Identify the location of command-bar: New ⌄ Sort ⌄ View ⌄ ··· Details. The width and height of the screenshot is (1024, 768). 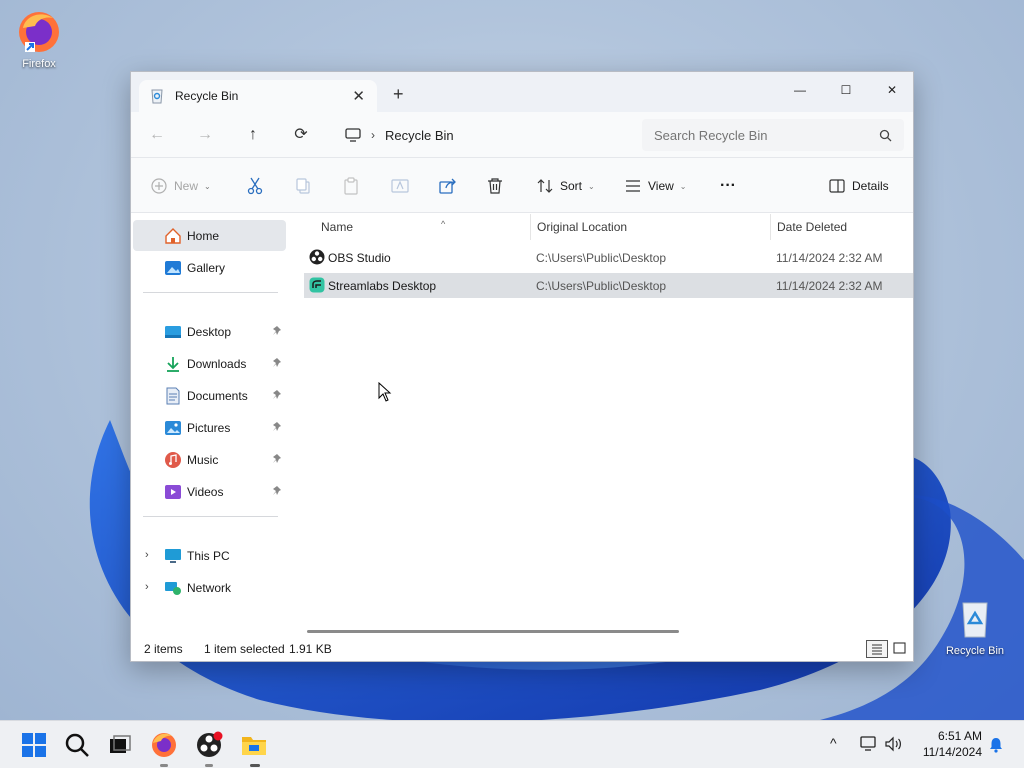
(522, 185).